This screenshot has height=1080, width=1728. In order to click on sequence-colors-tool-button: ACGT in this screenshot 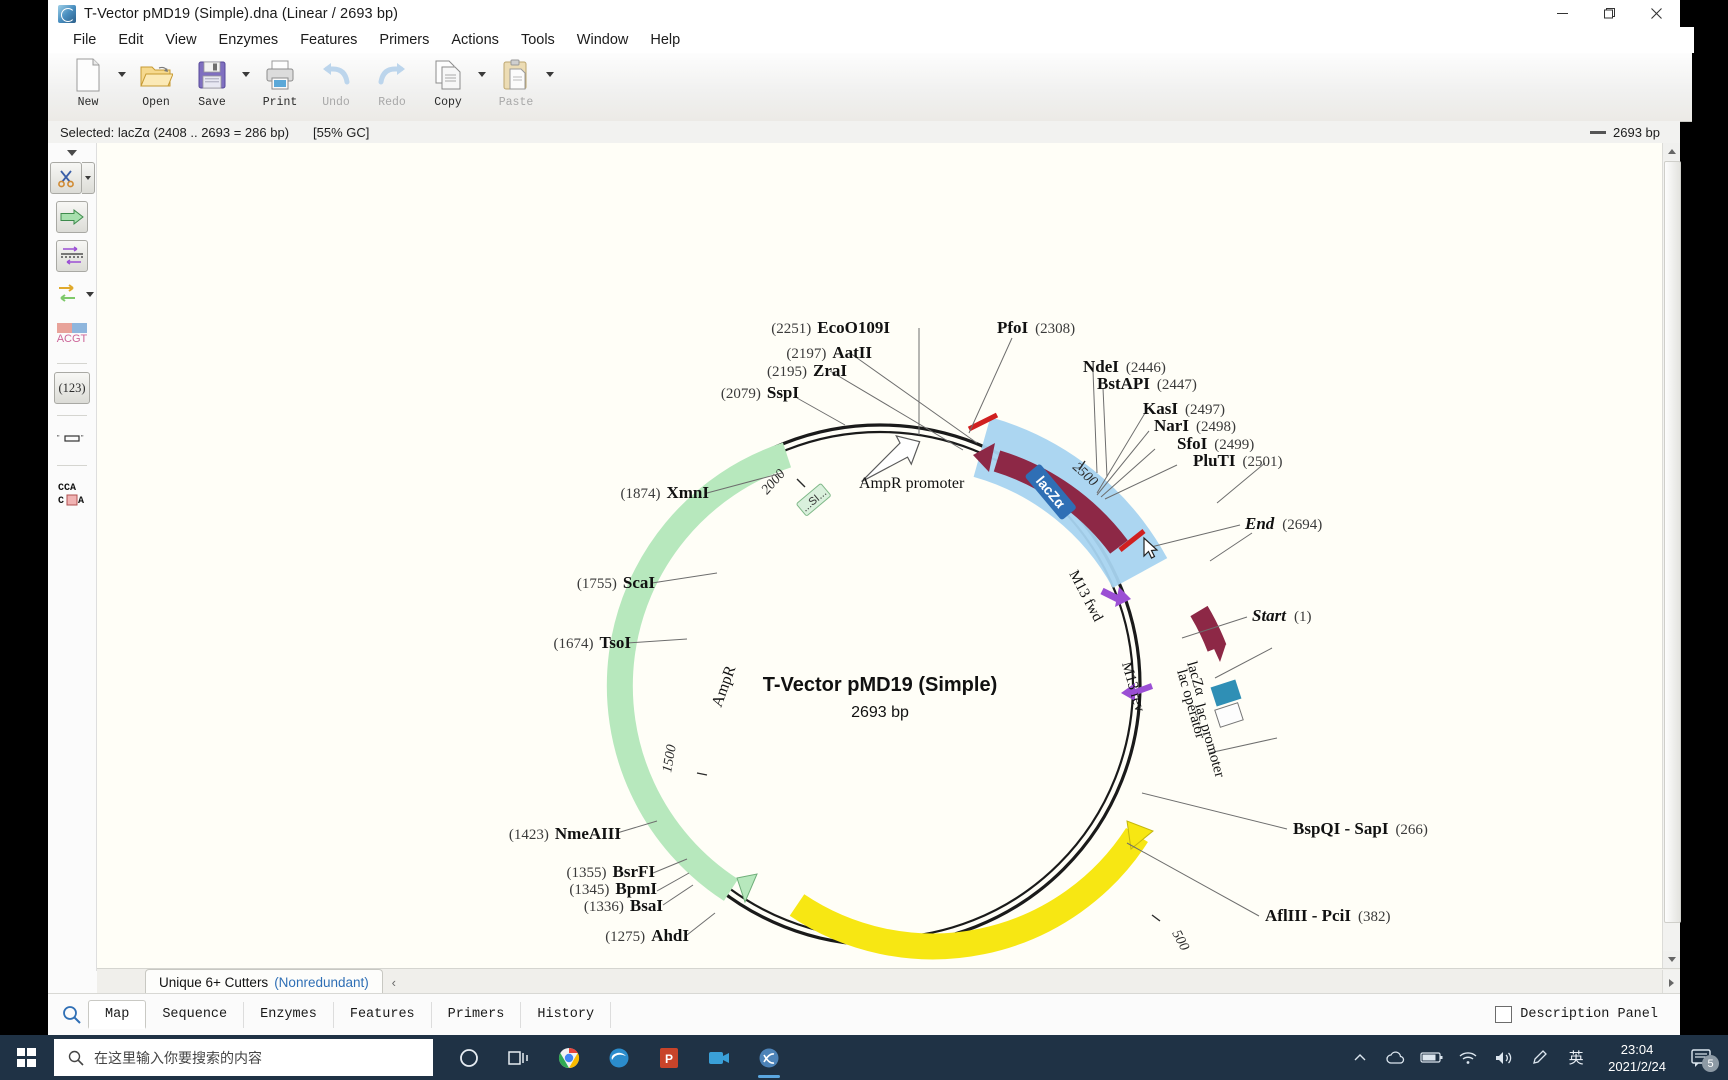, I will do `click(72, 334)`.